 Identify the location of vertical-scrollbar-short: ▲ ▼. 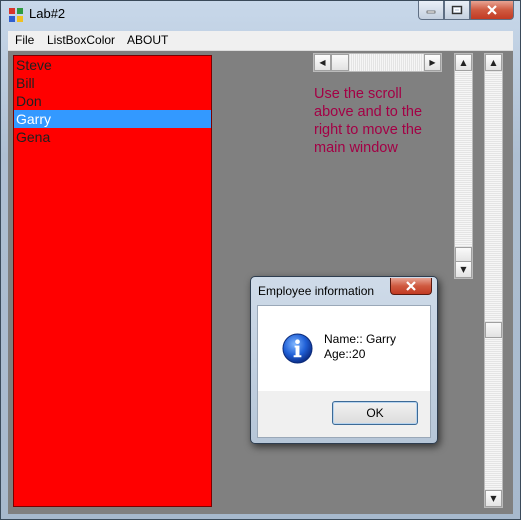
(463, 166).